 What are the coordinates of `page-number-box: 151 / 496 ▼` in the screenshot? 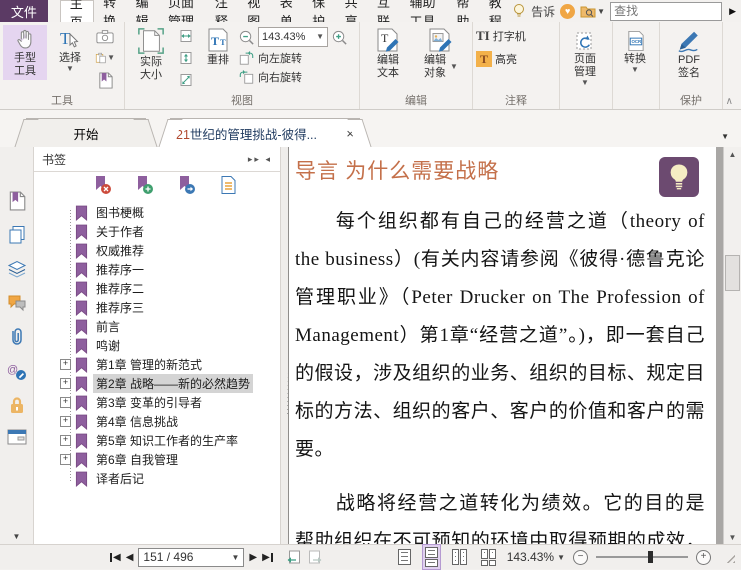 It's located at (191, 557).